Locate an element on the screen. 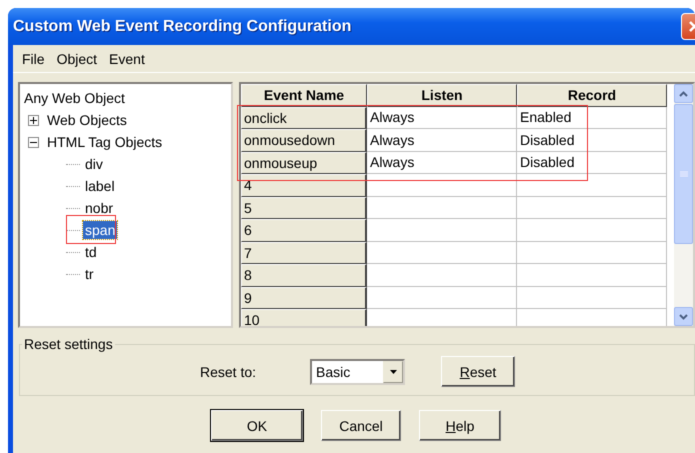 The height and width of the screenshot is (453, 695). tree-item: Any Web Object is located at coordinates (74, 98).